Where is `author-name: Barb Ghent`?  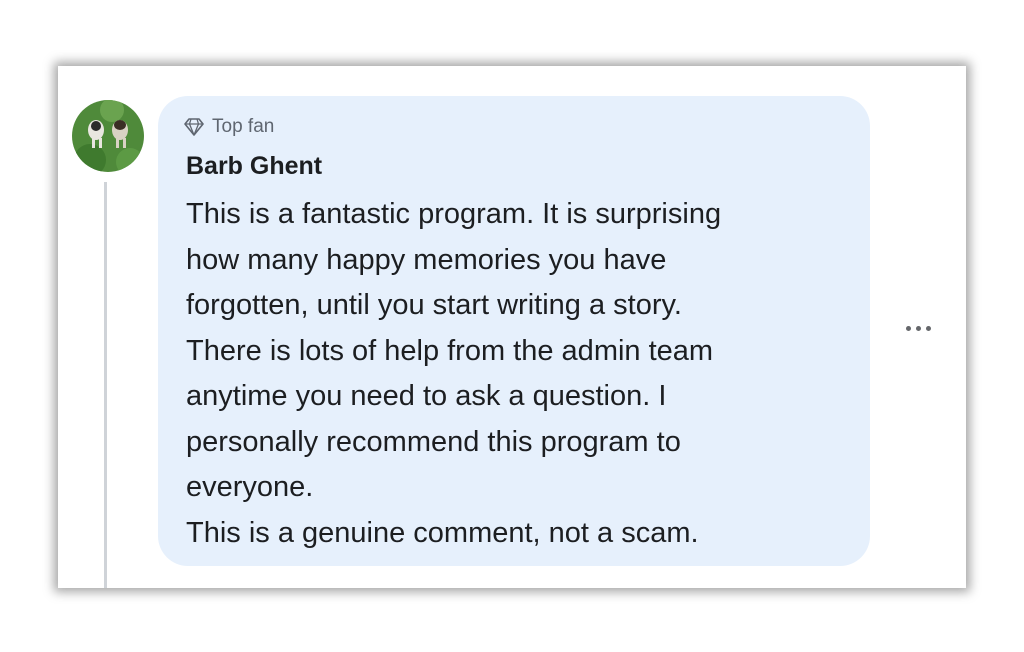
author-name: Barb Ghent is located at coordinates (254, 166).